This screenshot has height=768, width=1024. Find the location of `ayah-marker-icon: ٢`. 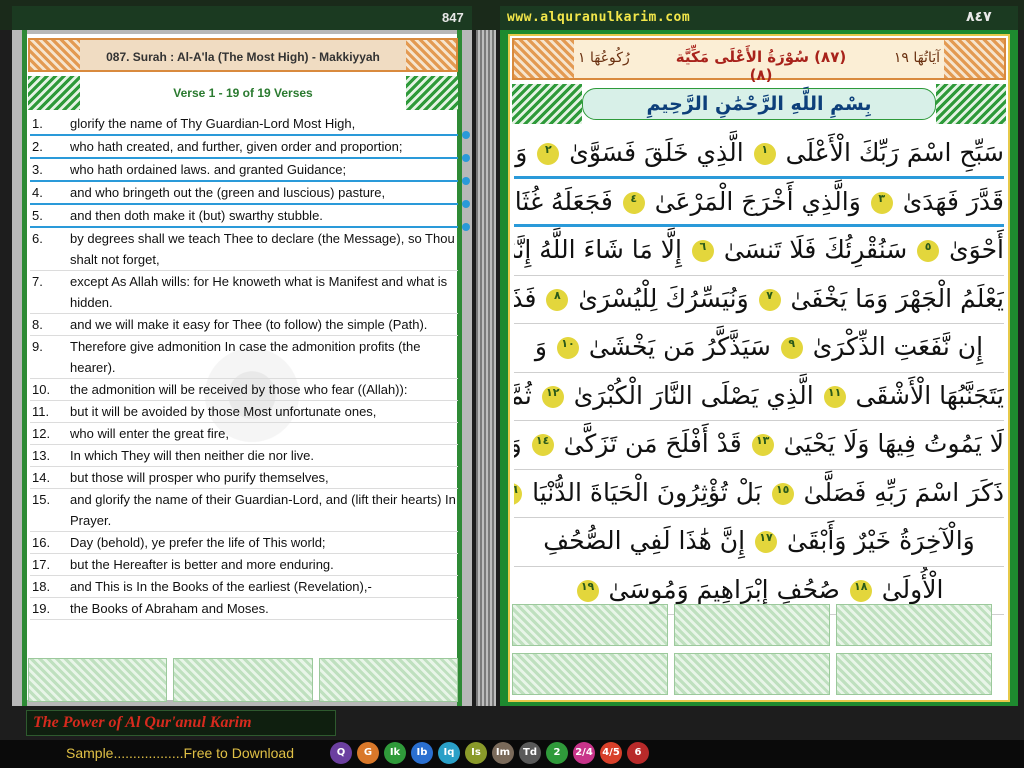

ayah-marker-icon: ٢ is located at coordinates (548, 154).